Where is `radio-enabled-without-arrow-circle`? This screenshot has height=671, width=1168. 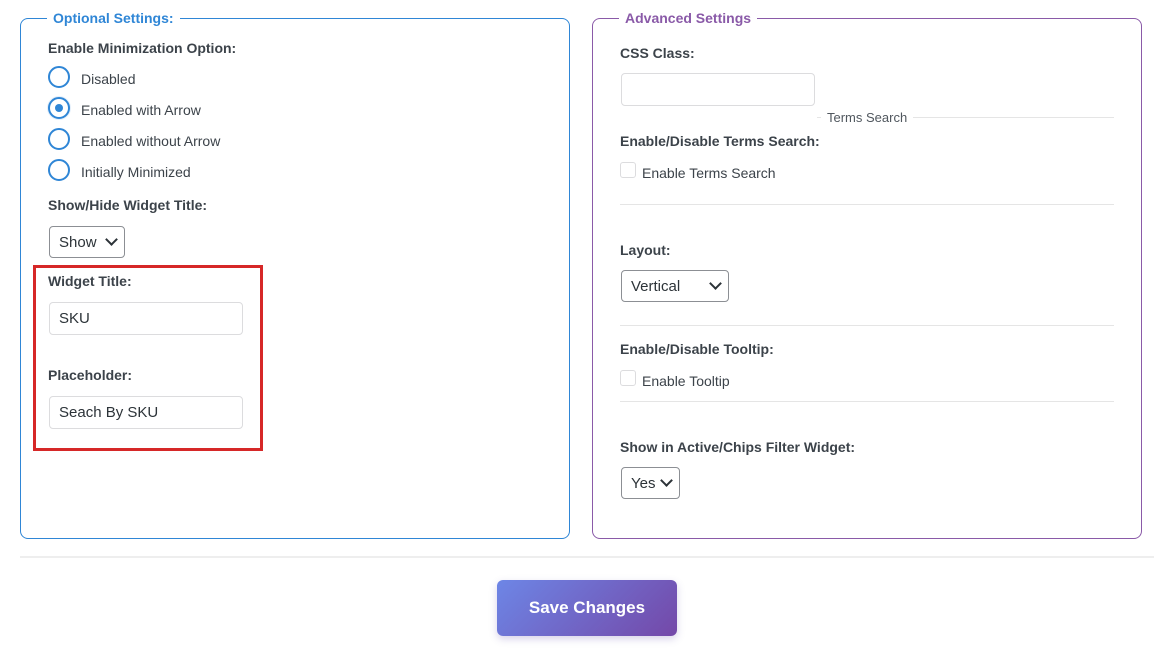
radio-enabled-without-arrow-circle is located at coordinates (59, 139).